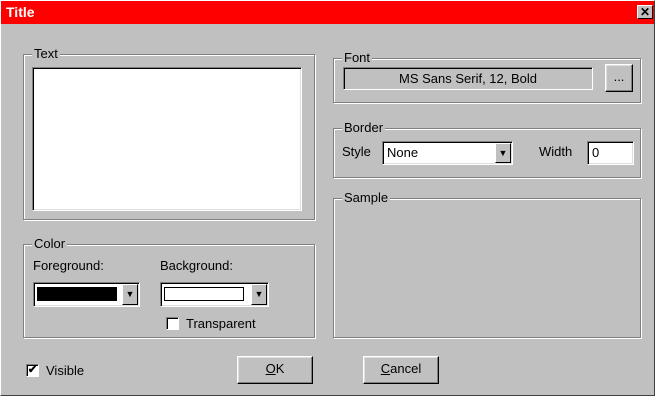  I want to click on font-group-label: Font, so click(357, 58).